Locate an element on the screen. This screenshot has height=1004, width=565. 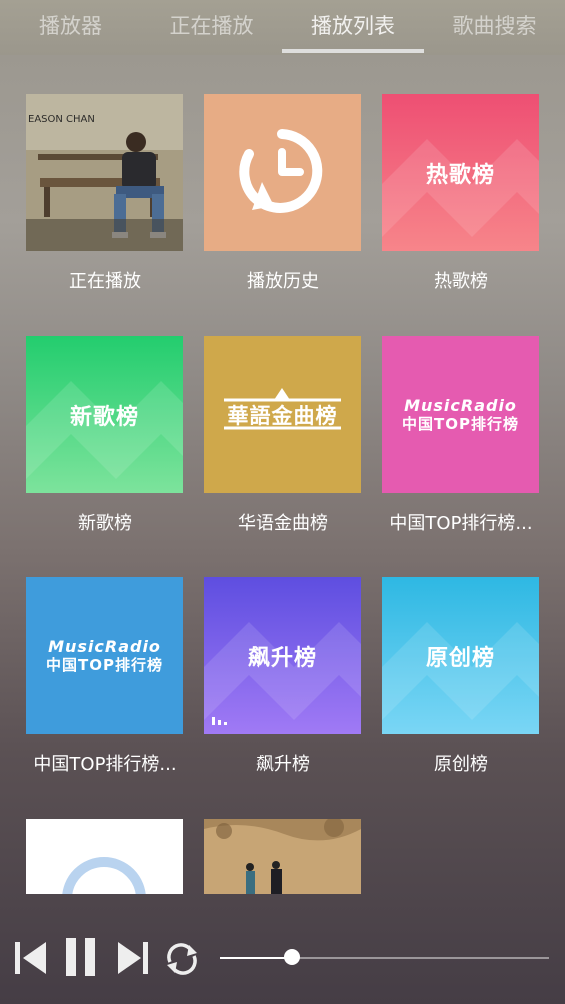
tile-label: 飙升榜 is located at coordinates (283, 764).